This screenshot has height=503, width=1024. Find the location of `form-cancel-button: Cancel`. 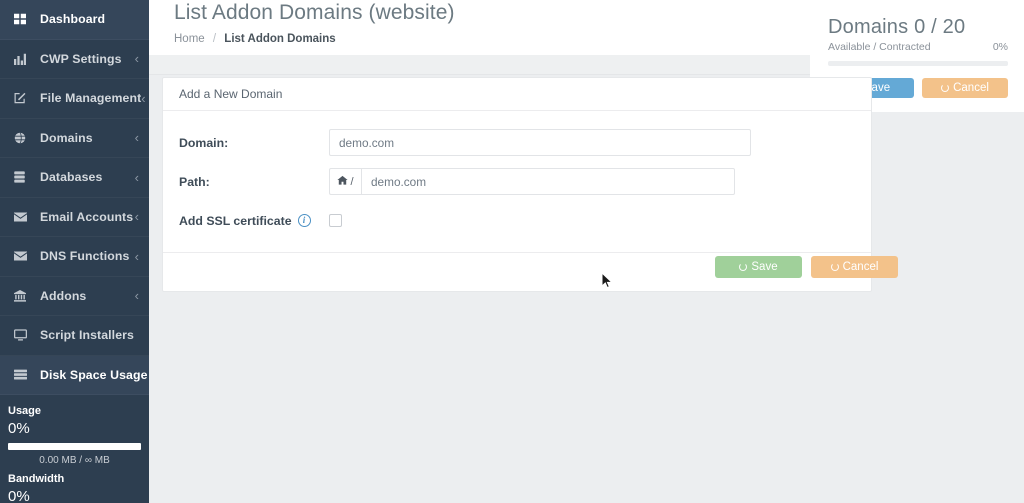

form-cancel-button: Cancel is located at coordinates (854, 267).